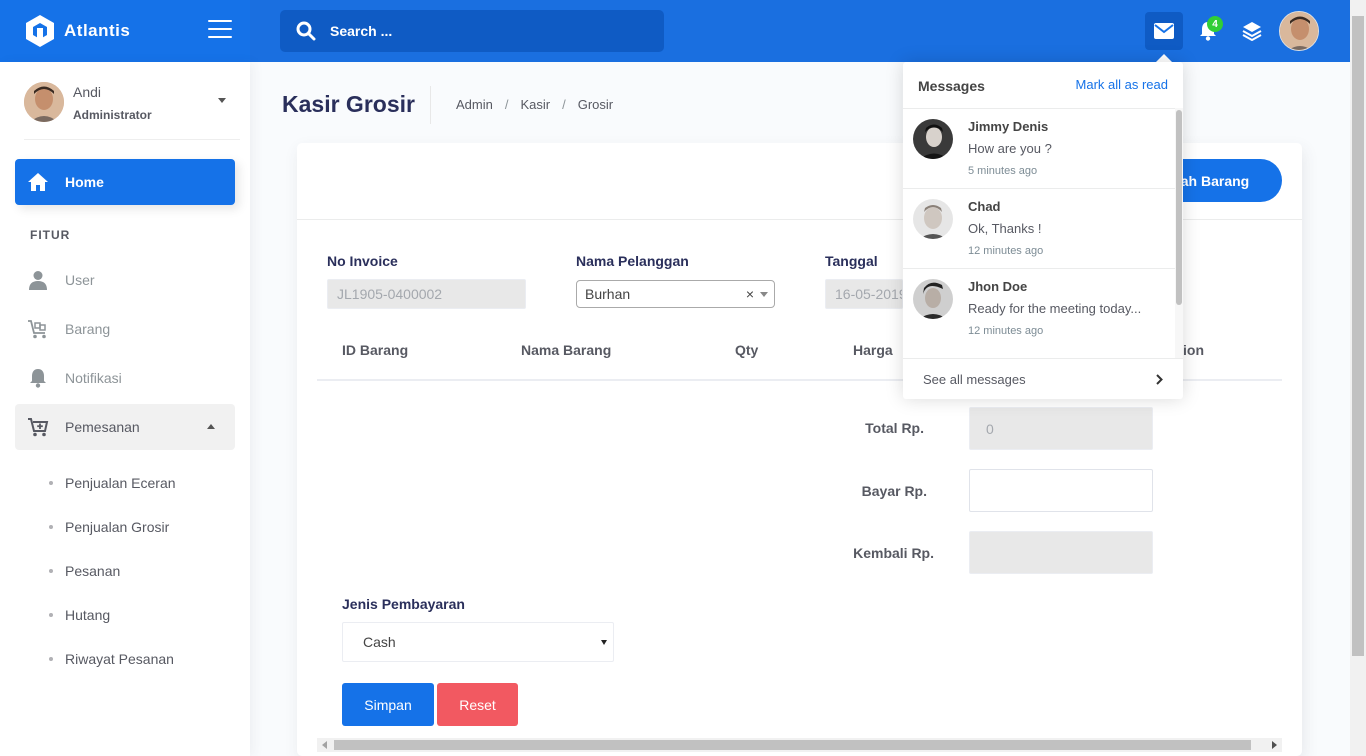  Describe the element at coordinates (1164, 58) in the screenshot. I see `dropdown-arrow` at that location.